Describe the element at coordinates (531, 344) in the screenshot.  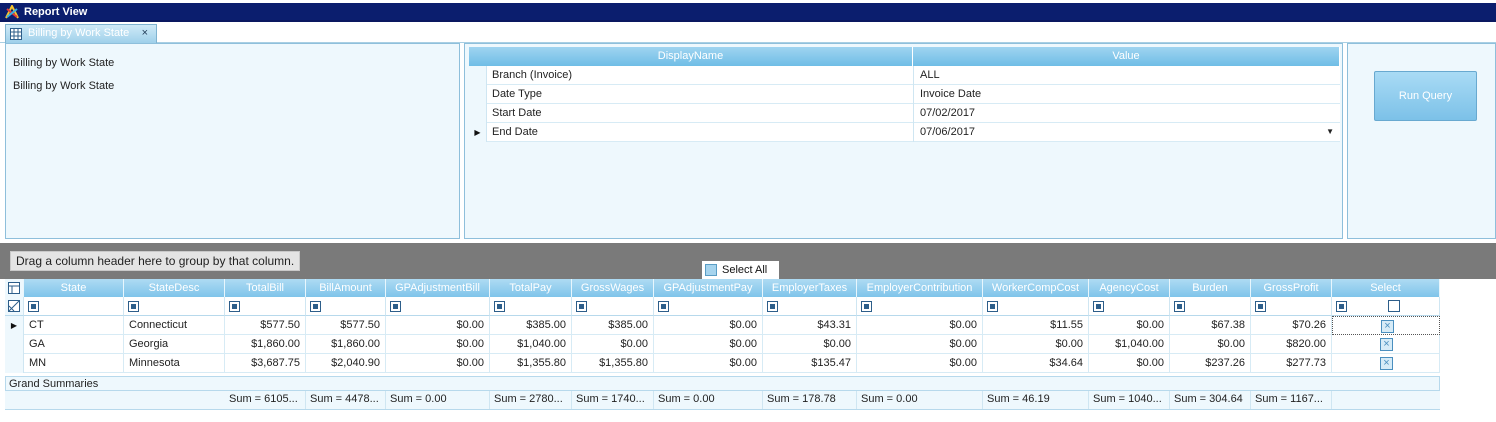
I see `cell-totalpay: $1,040.00` at that location.